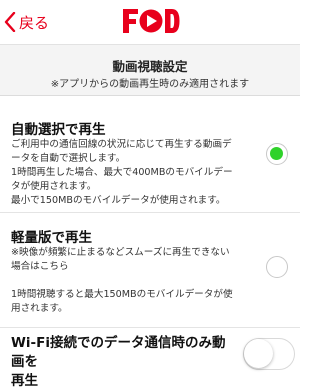 This screenshot has width=320, height=391. What do you see at coordinates (68, 158) in the screenshot?
I see `description-line: ータを自動で選択します。` at bounding box center [68, 158].